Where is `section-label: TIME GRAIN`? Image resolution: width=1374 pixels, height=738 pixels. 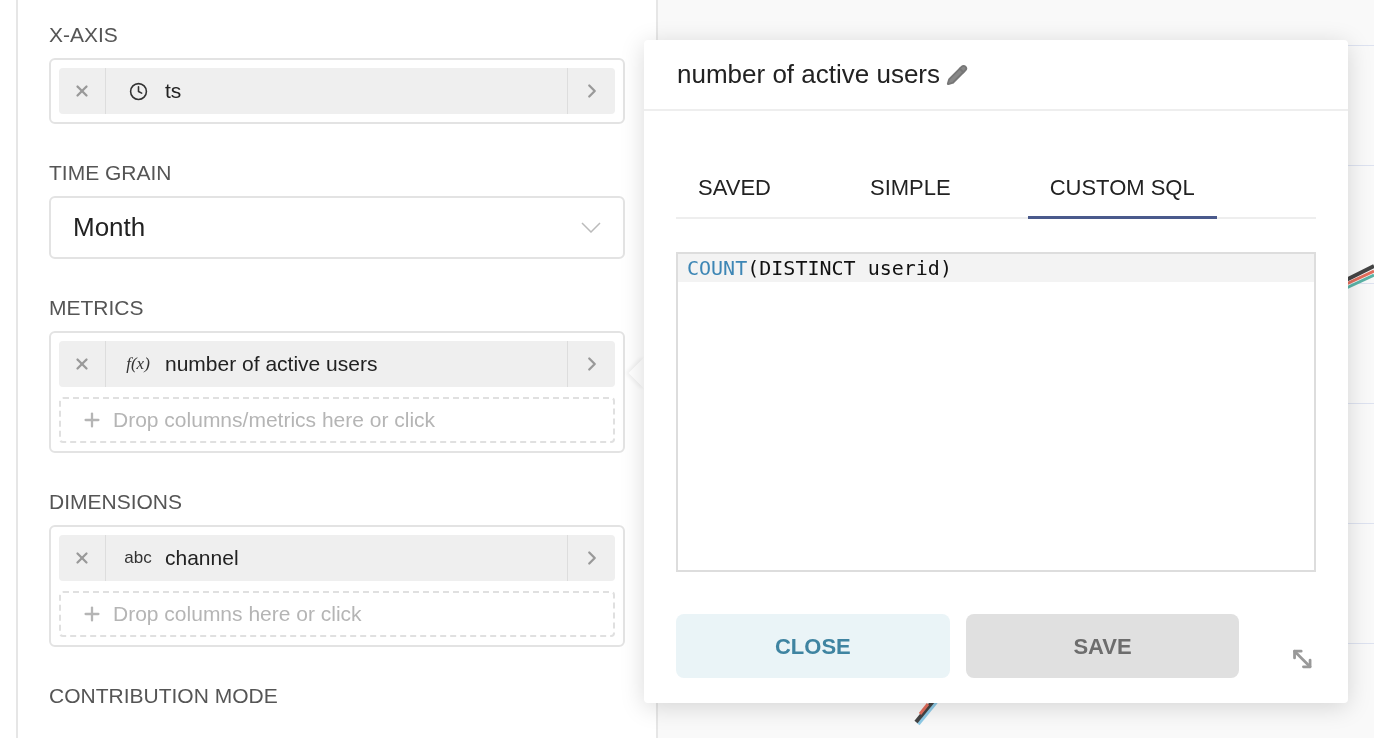
section-label: TIME GRAIN is located at coordinates (111, 173).